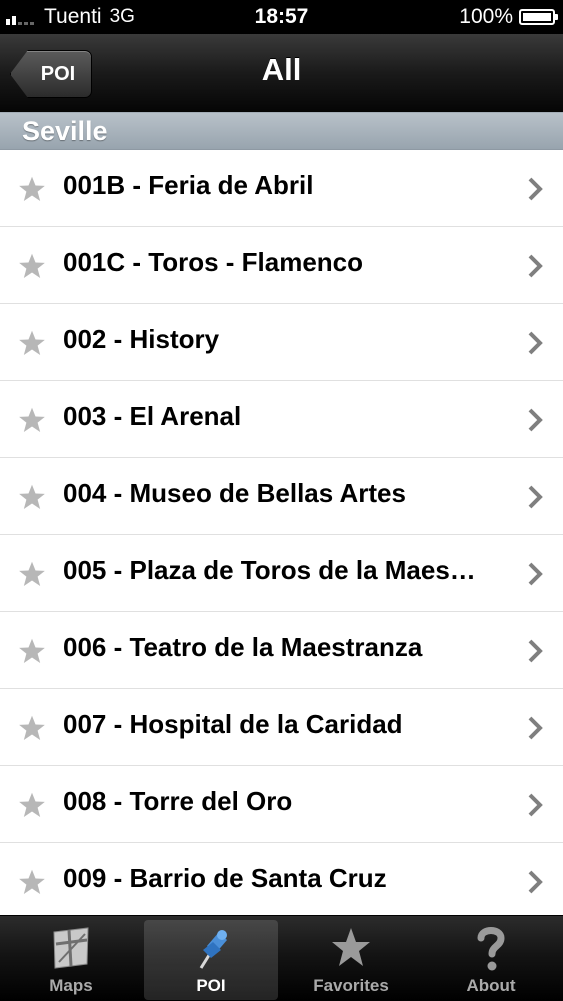 The height and width of the screenshot is (1001, 563). What do you see at coordinates (281, 69) in the screenshot?
I see `page-title: All` at bounding box center [281, 69].